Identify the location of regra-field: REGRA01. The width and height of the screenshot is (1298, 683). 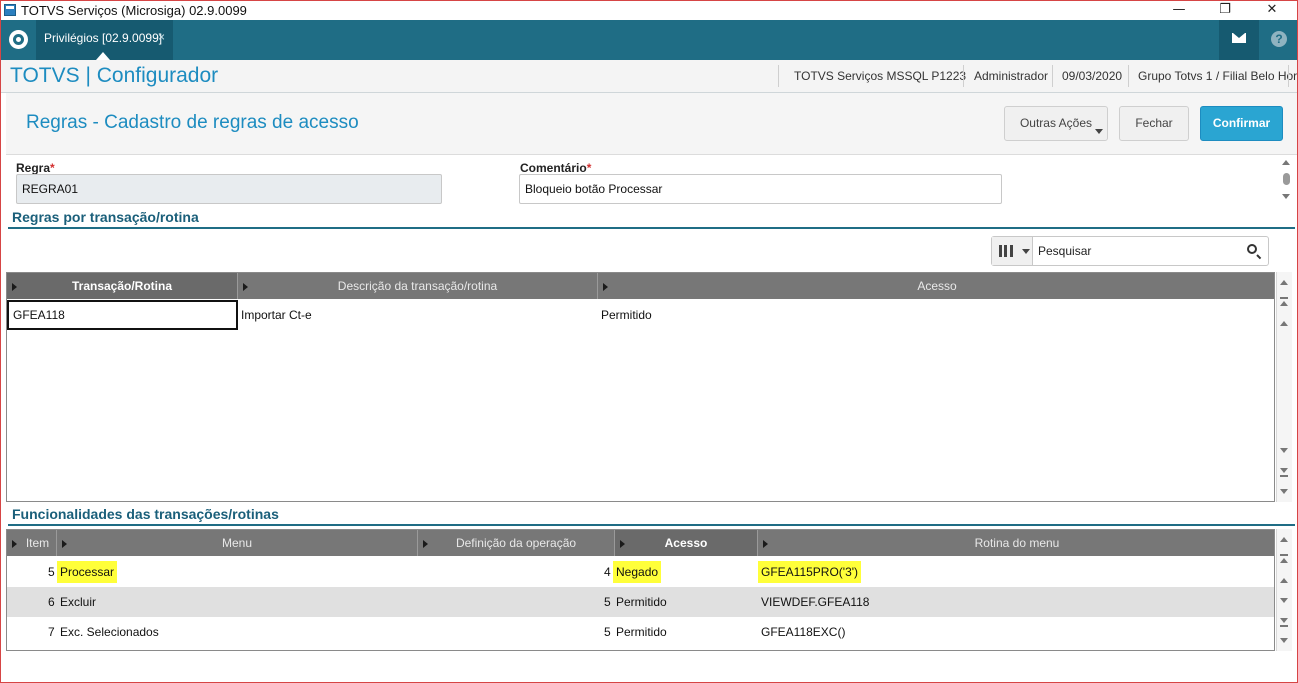
(229, 189).